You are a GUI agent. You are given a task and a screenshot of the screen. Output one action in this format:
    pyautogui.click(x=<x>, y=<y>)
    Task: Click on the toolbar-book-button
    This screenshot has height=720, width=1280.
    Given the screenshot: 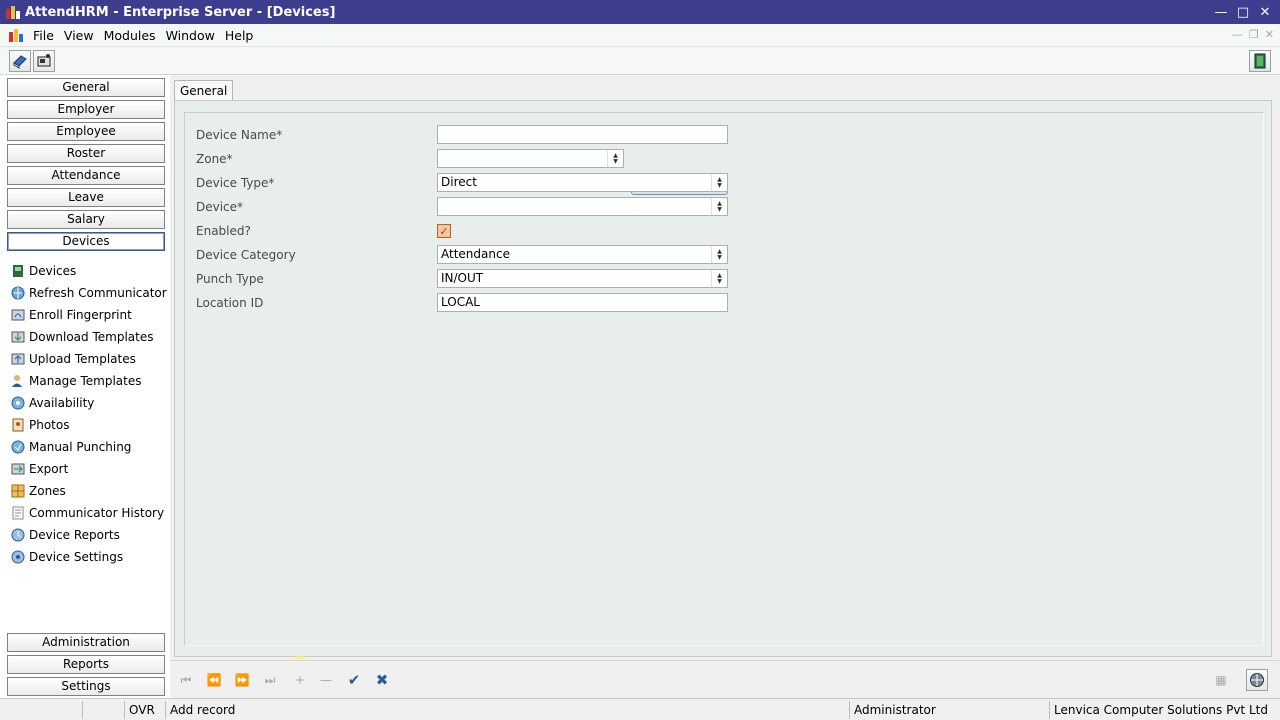 What is the action you would take?
    pyautogui.click(x=20, y=61)
    